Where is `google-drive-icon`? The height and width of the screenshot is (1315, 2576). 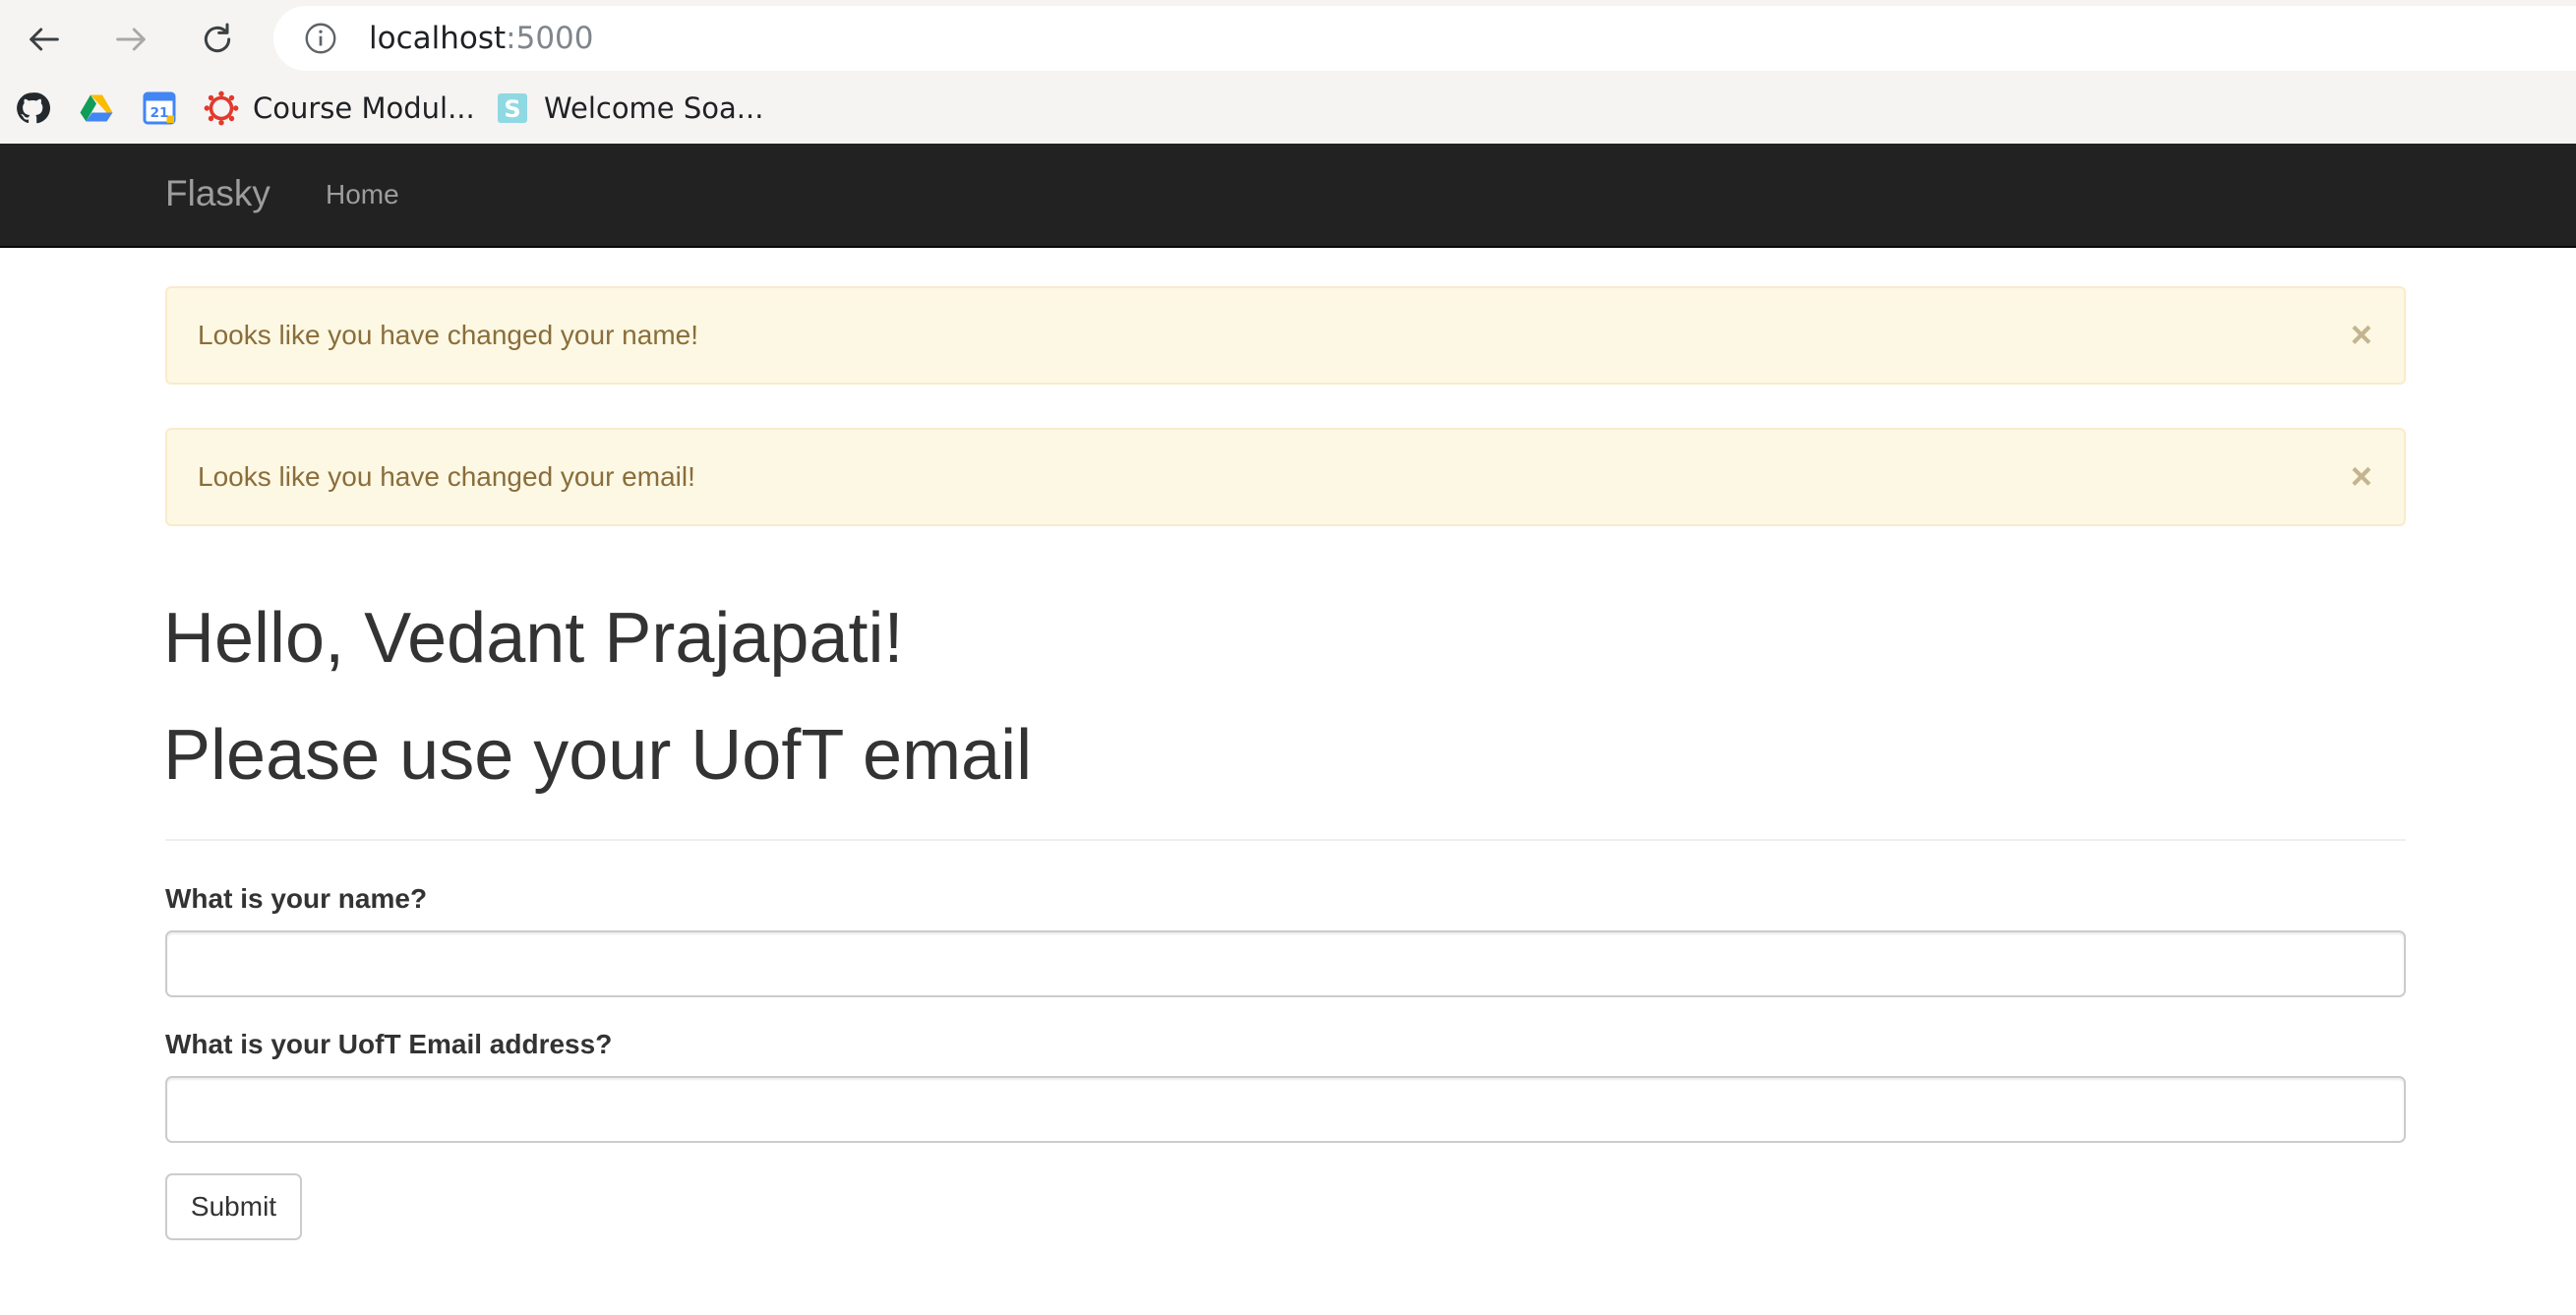
google-drive-icon is located at coordinates (96, 108).